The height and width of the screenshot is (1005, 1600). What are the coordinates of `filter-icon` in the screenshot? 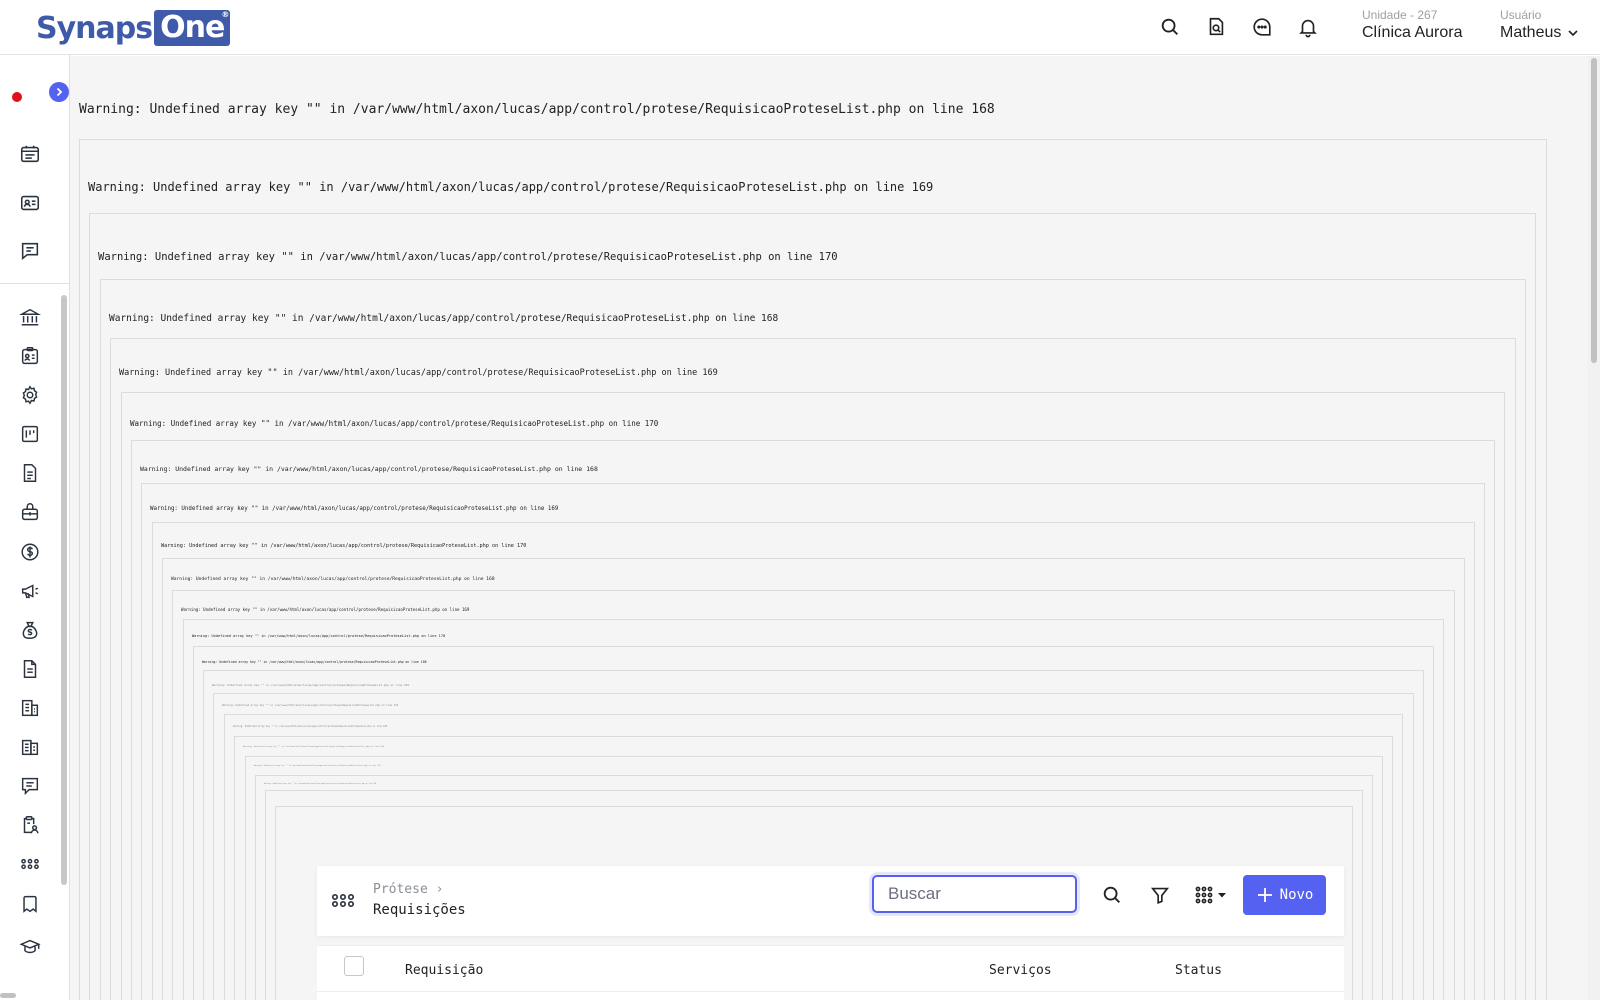 It's located at (1160, 895).